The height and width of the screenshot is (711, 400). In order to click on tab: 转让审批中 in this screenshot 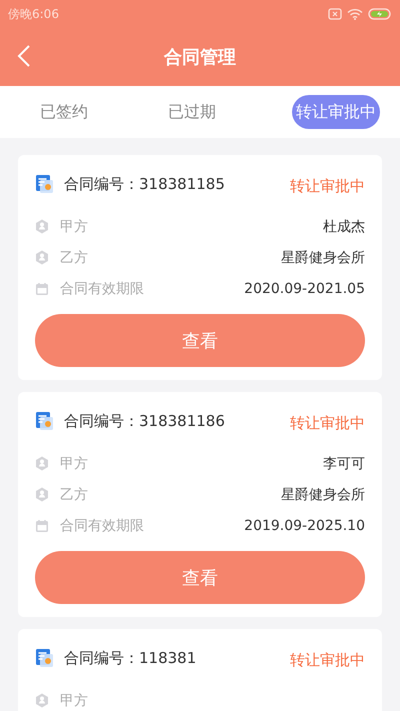, I will do `click(336, 112)`.